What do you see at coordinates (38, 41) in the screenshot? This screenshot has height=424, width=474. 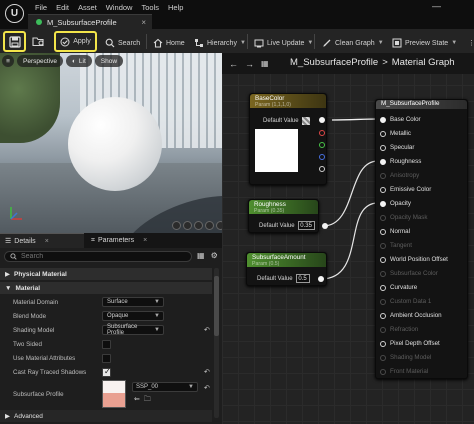 I see `browse-button` at bounding box center [38, 41].